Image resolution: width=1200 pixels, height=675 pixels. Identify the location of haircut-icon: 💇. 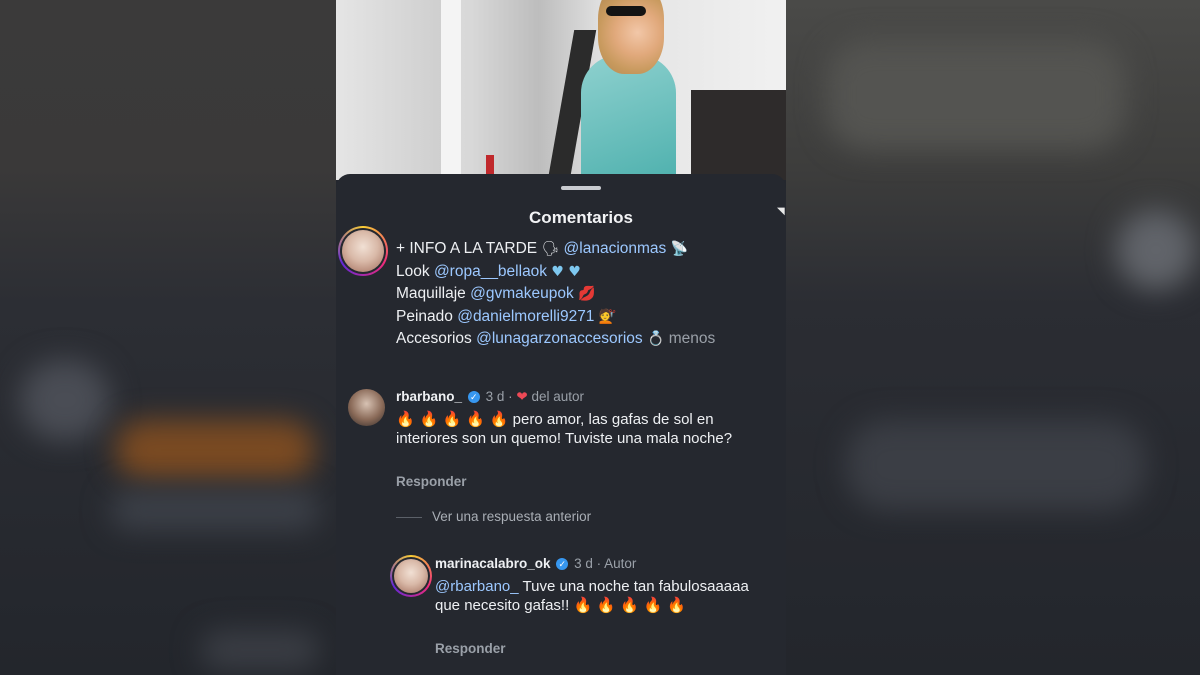
(607, 316).